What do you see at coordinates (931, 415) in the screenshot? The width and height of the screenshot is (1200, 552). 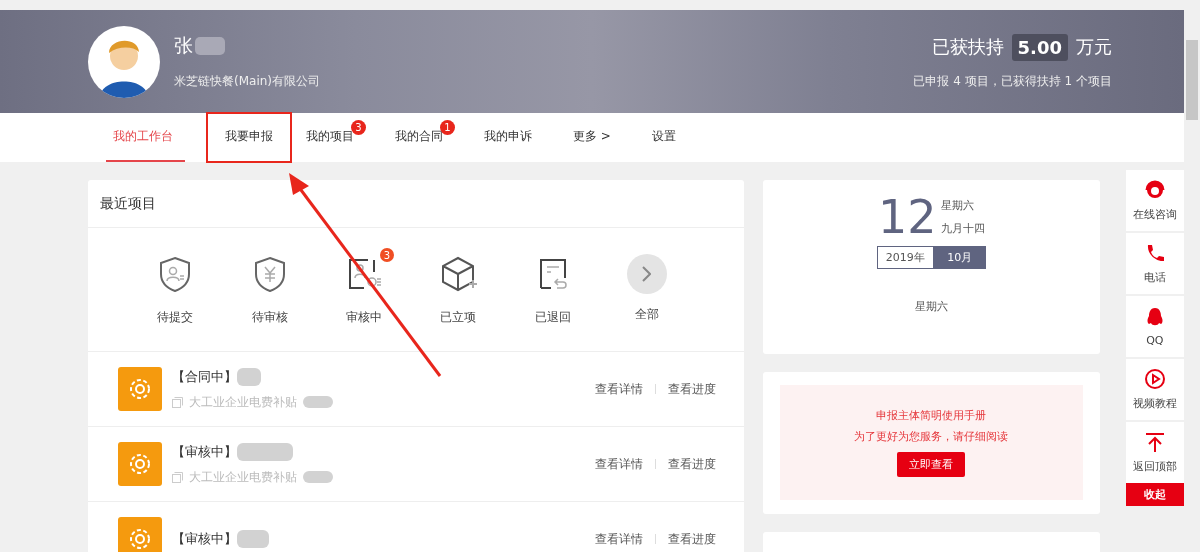 I see `guide-title: 申报主体简明使用手册` at bounding box center [931, 415].